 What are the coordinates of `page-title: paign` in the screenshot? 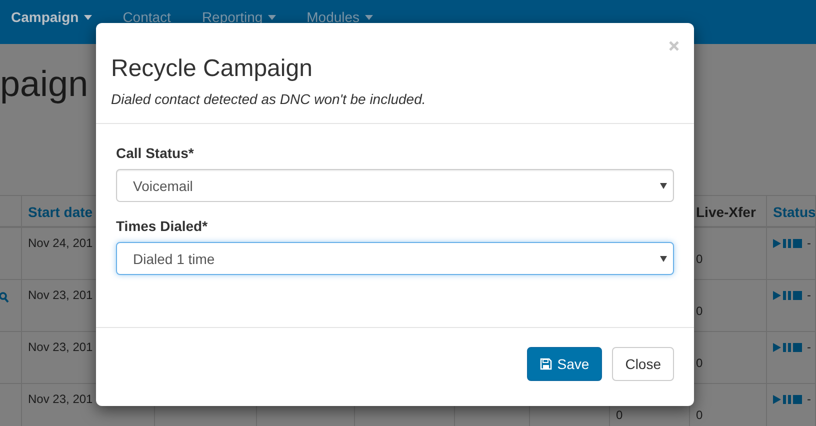 It's located at (44, 84).